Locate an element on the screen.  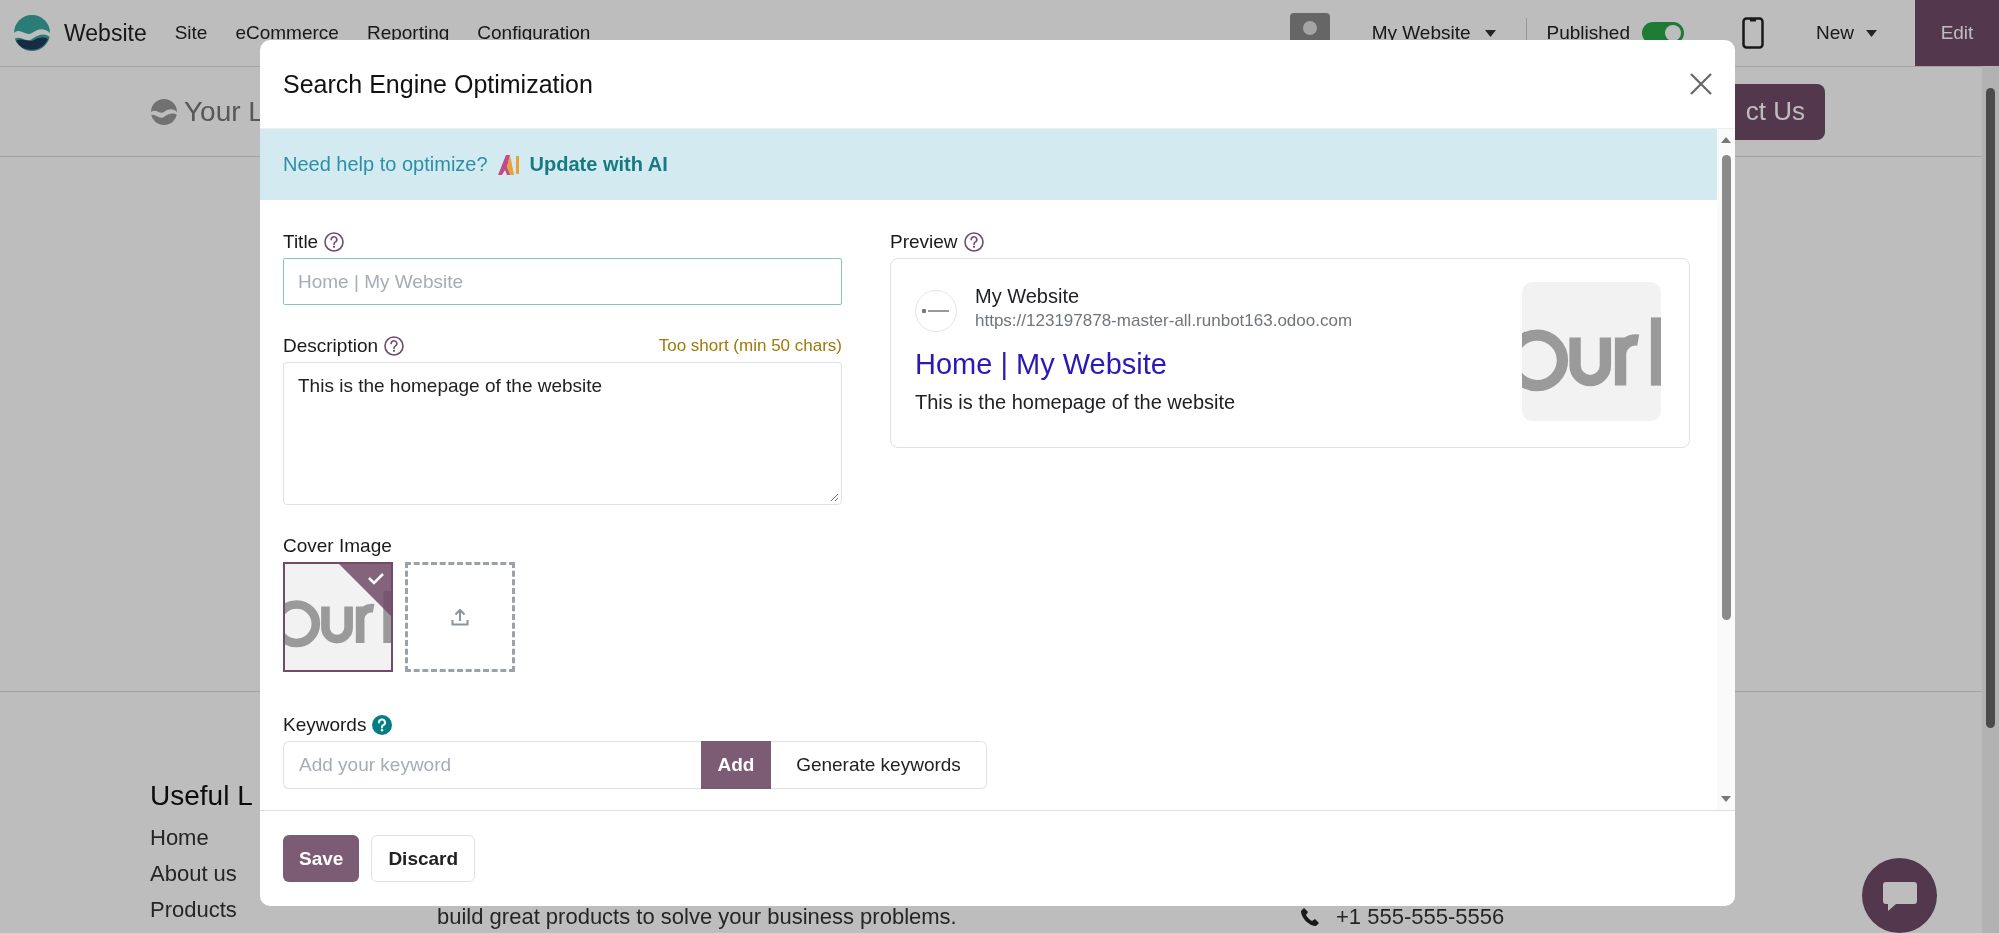
dialog-title: Search Engine Optimization is located at coordinates (438, 84).